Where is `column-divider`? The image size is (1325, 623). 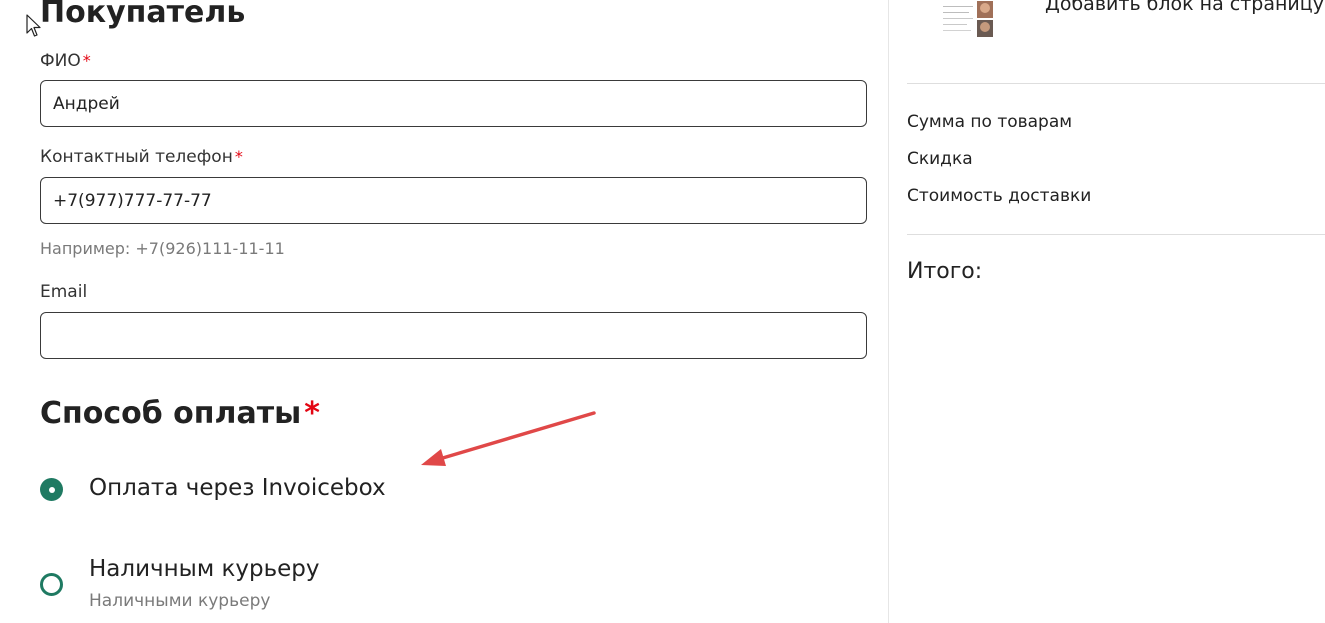
column-divider is located at coordinates (888, 311).